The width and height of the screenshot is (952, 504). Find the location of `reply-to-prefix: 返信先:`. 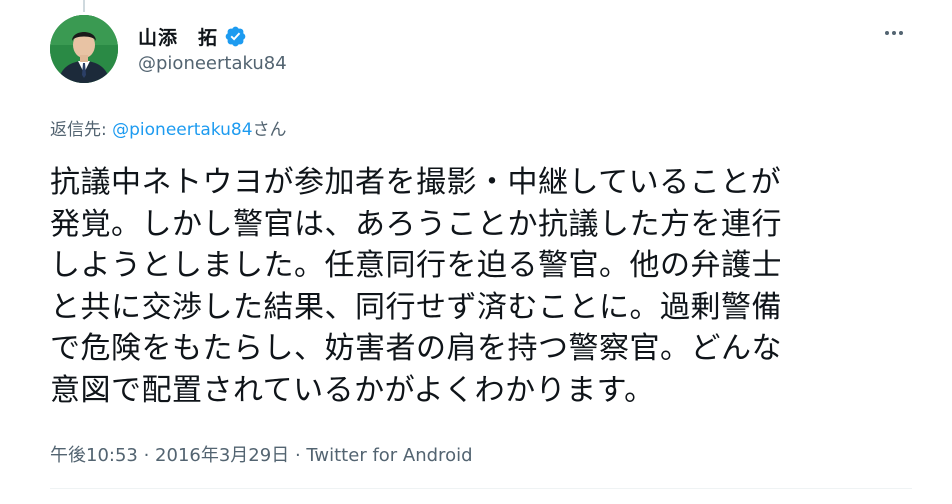

reply-to-prefix: 返信先: is located at coordinates (81, 130).